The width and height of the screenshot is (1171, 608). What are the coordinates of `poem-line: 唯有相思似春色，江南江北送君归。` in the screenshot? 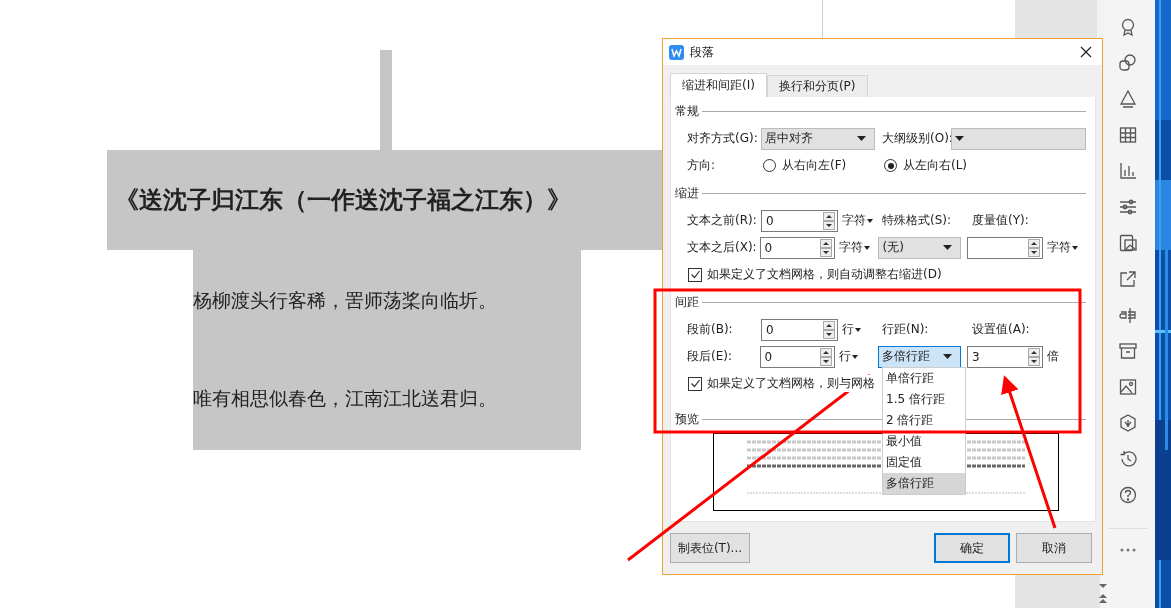 It's located at (345, 398).